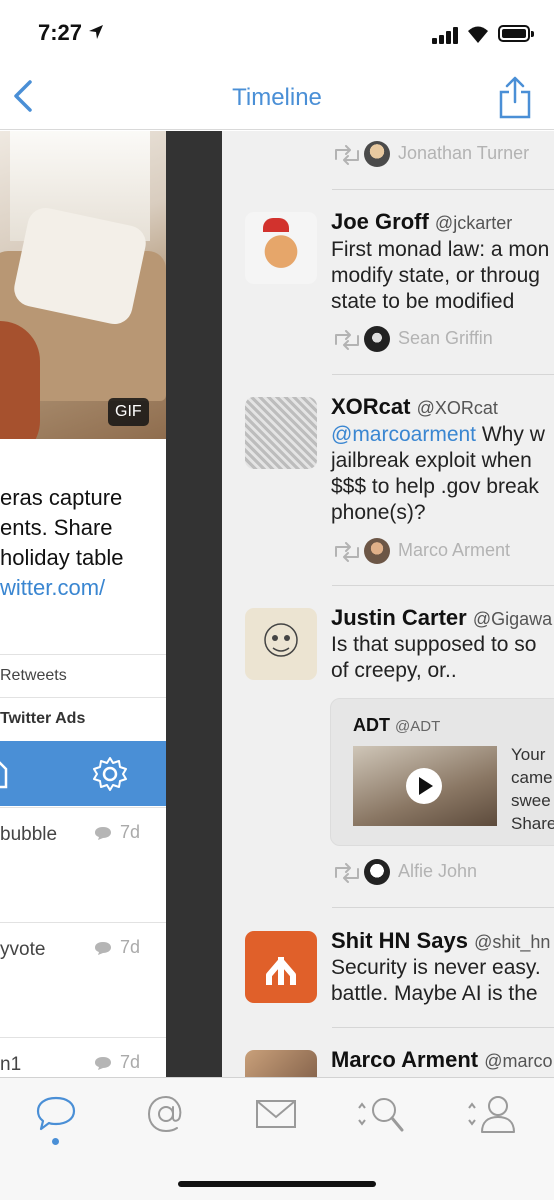  Describe the element at coordinates (166, 1114) in the screenshot. I see `at-sign-icon` at that location.